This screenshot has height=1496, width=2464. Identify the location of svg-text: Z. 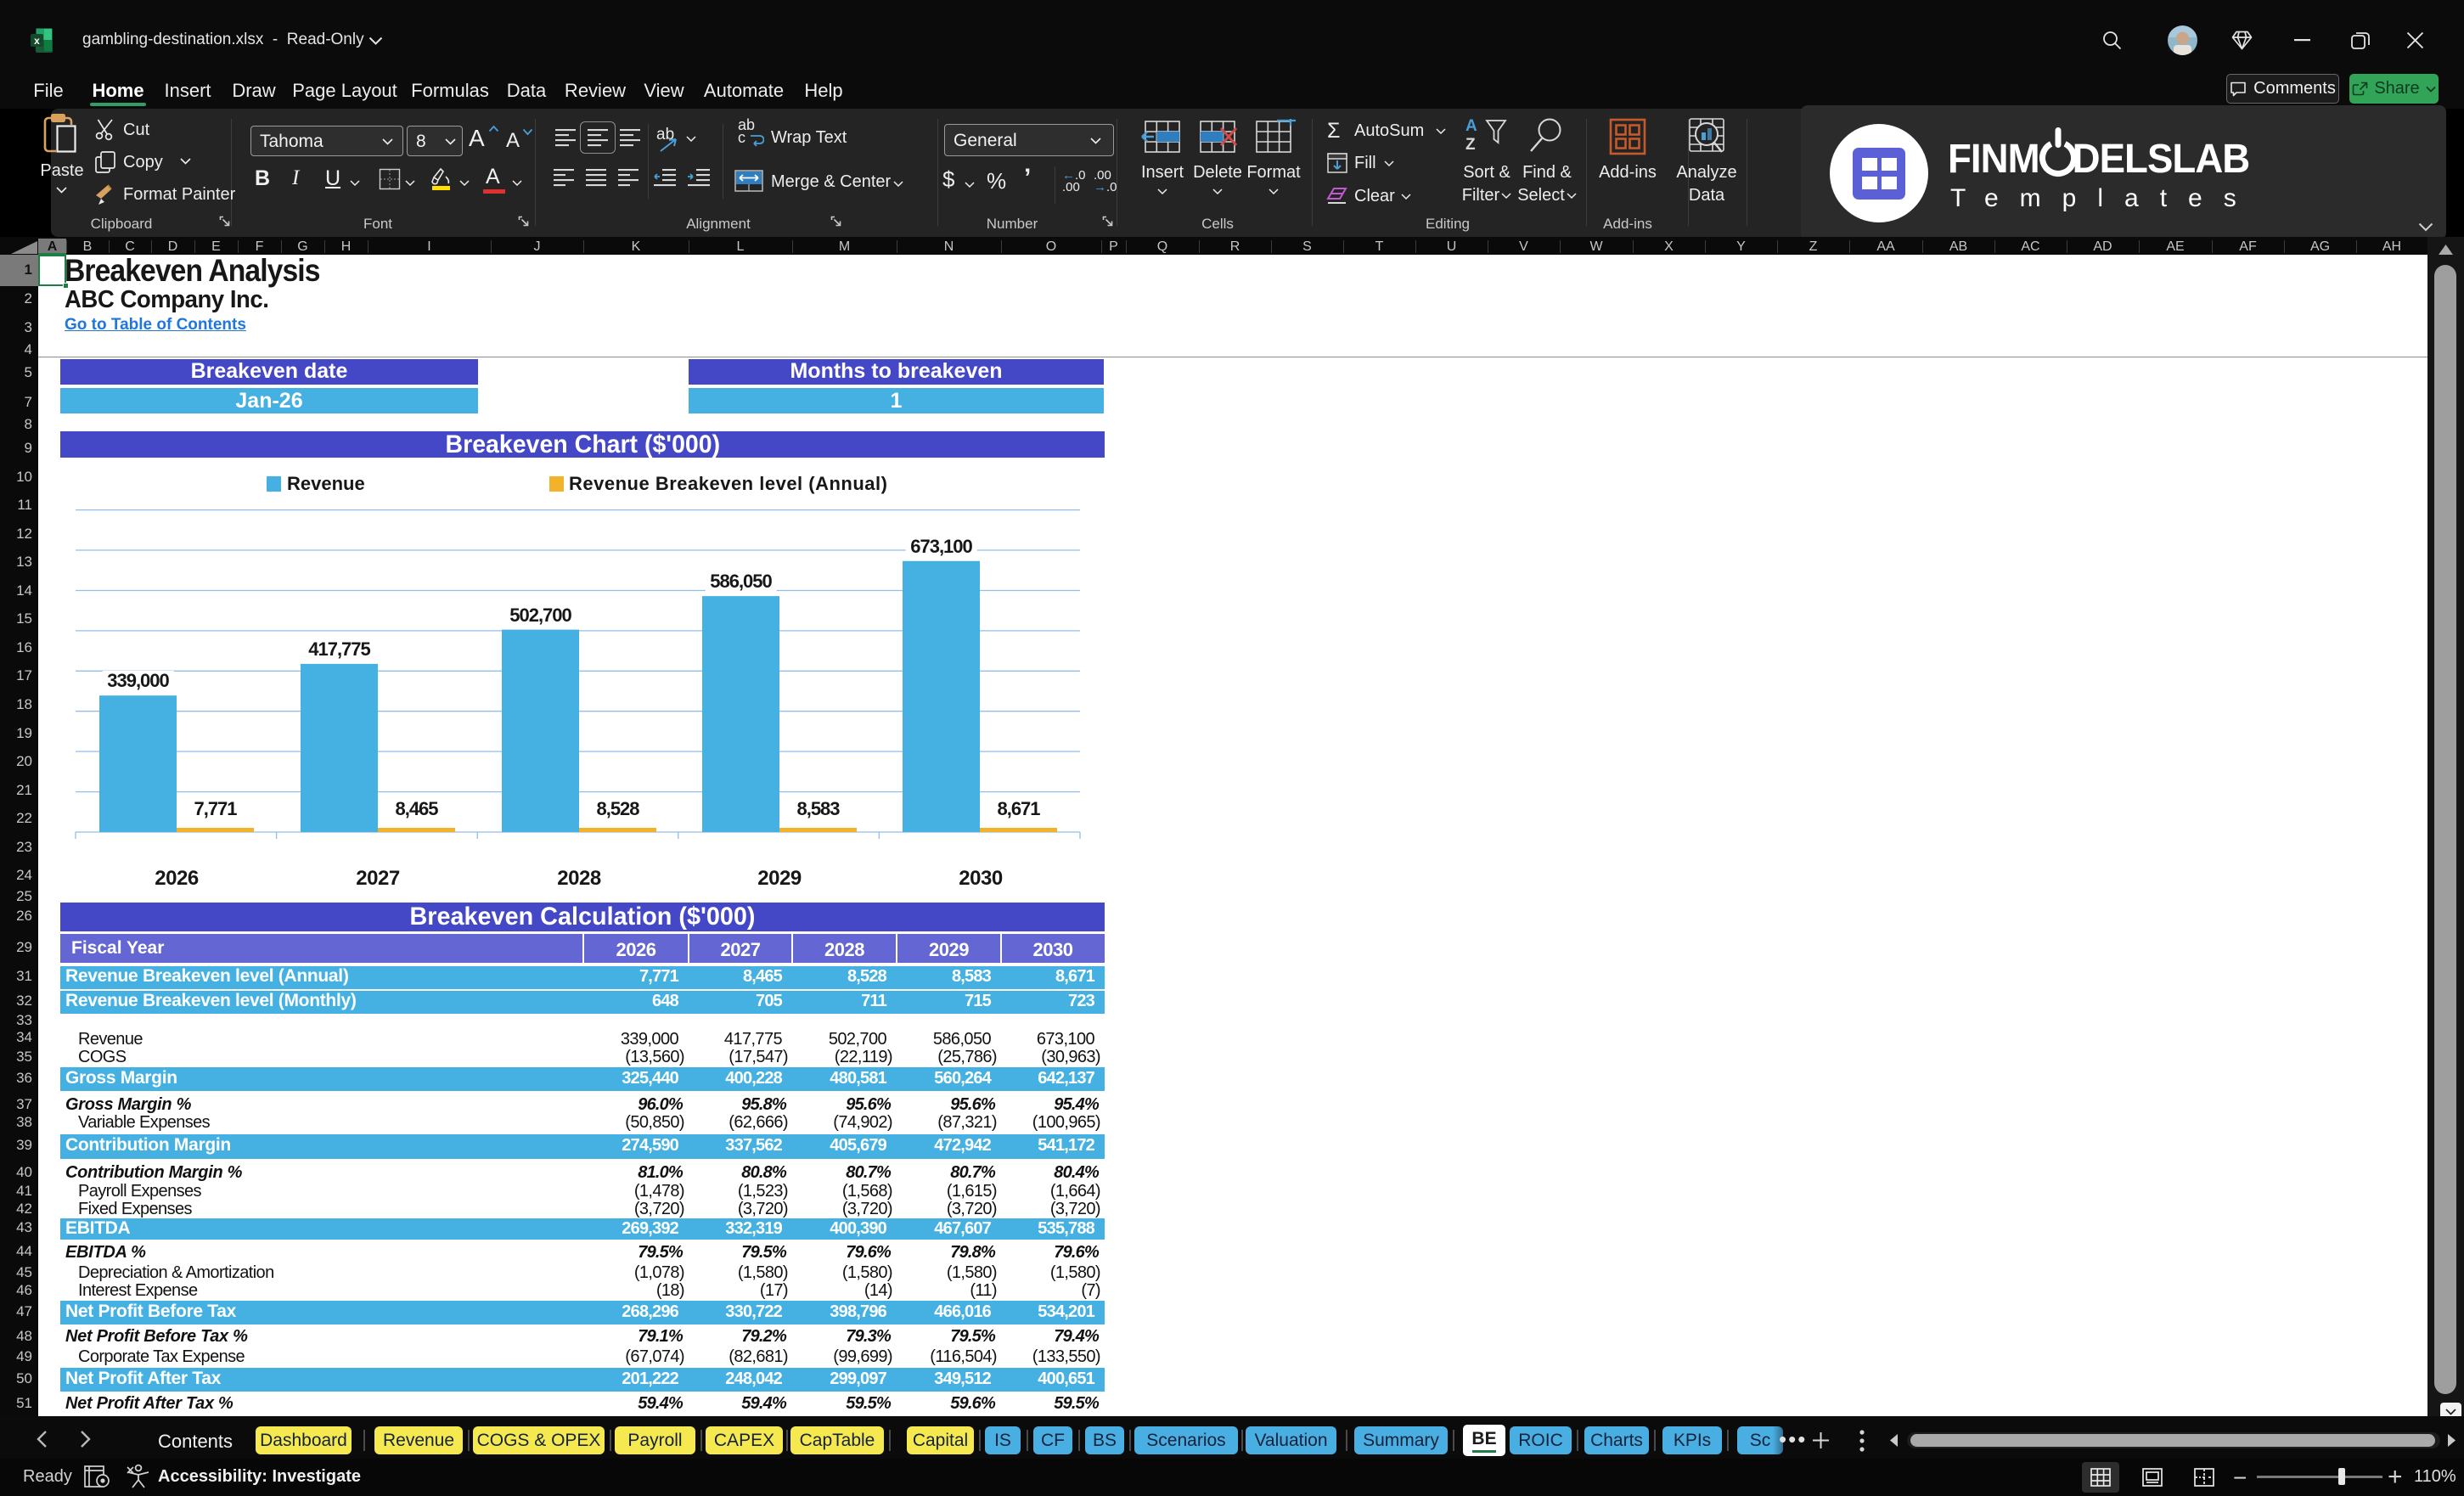
(1470, 144).